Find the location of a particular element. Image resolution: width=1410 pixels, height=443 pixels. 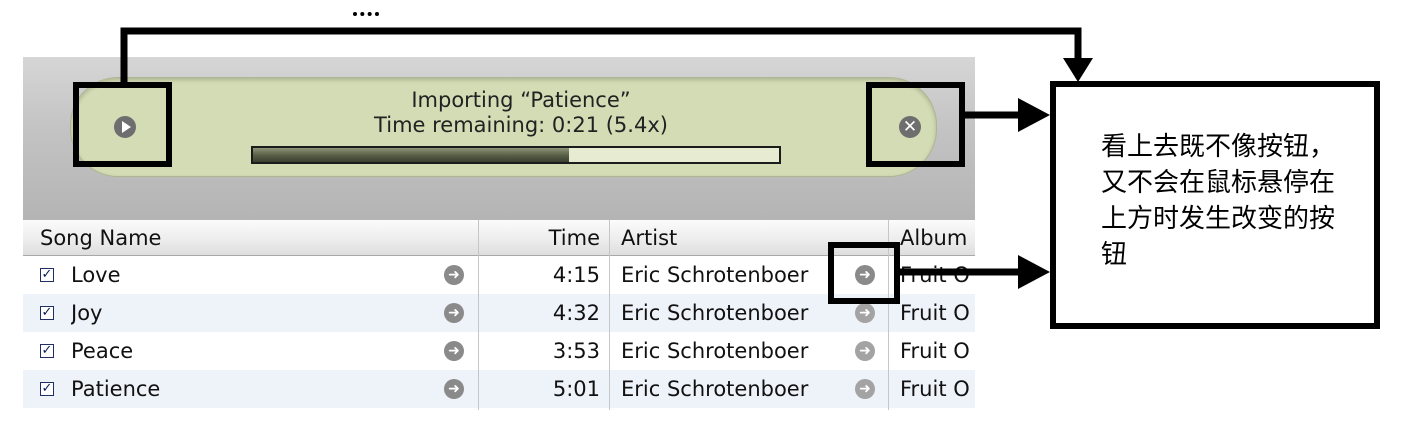

arrowhead-down is located at coordinates (1078, 70).